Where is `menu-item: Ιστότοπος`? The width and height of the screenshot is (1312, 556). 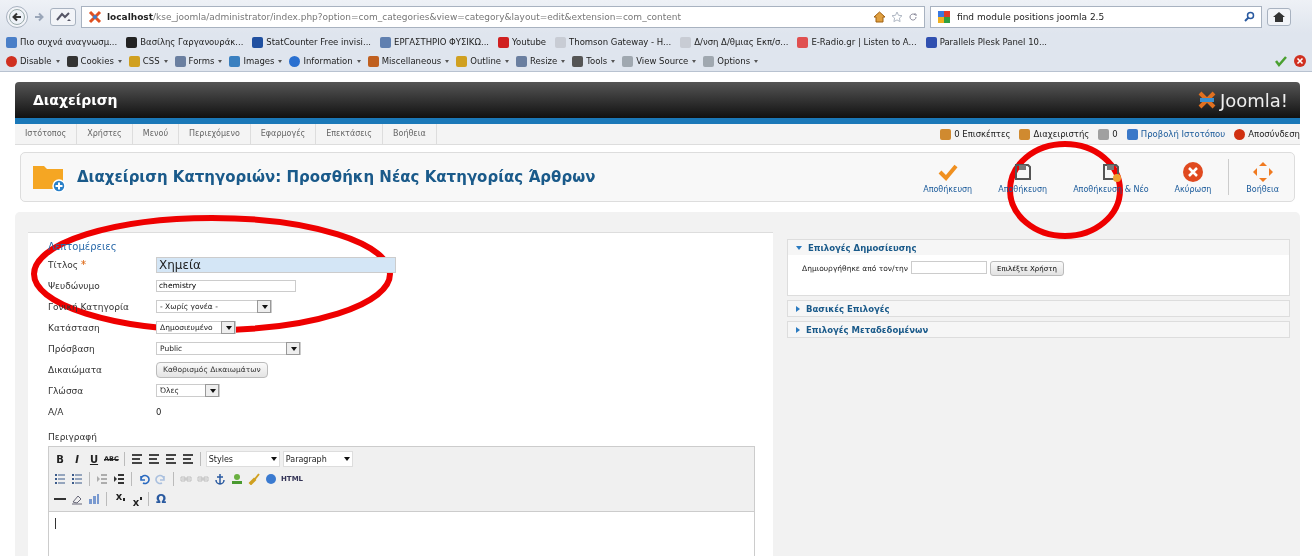
menu-item: Ιστότοπος is located at coordinates (46, 134).